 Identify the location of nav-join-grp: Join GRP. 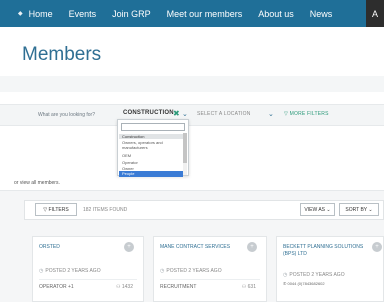
(131, 13).